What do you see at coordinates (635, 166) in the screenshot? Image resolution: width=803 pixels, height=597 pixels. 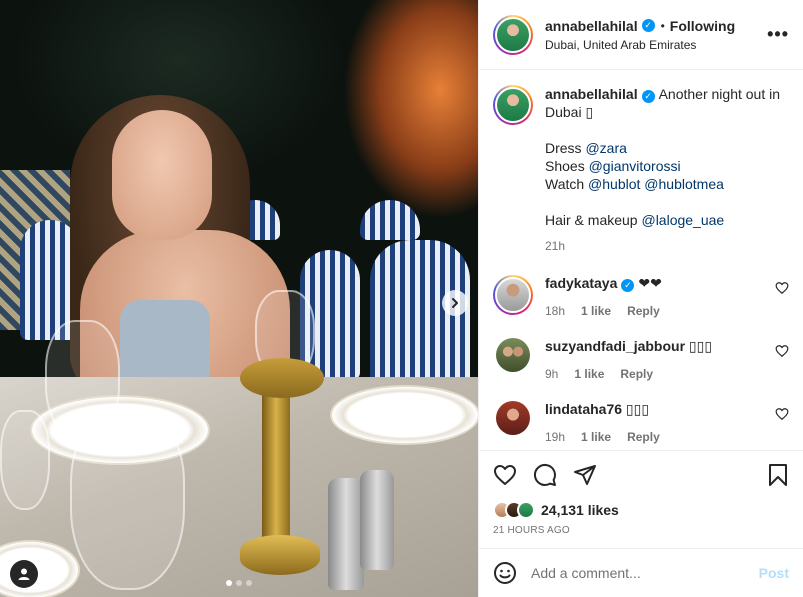 I see `mention-link: @gianvitorossi` at bounding box center [635, 166].